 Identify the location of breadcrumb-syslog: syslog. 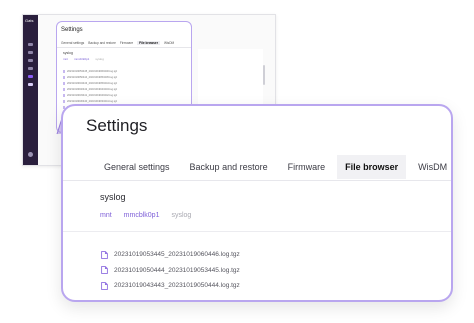
(181, 215).